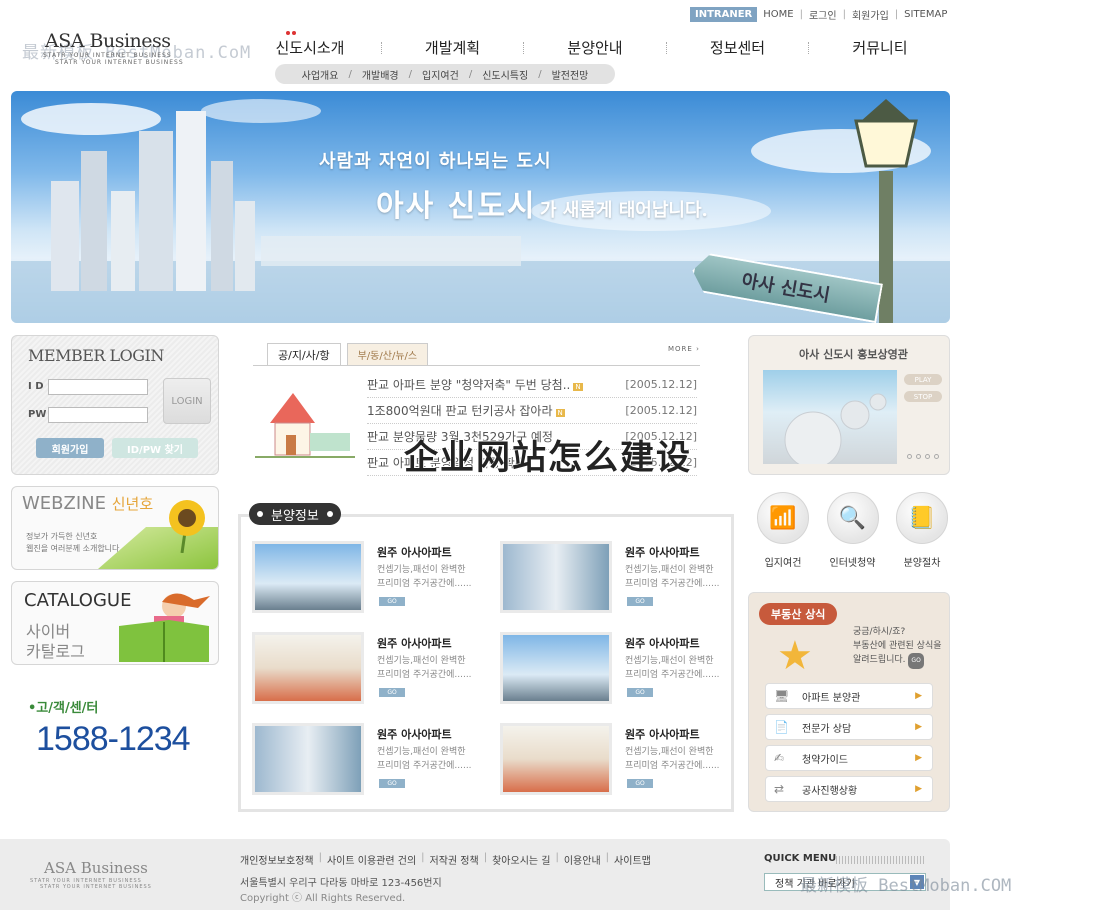 The height and width of the screenshot is (910, 1100). What do you see at coordinates (187, 526) in the screenshot?
I see `sunflower-icon` at bounding box center [187, 526].